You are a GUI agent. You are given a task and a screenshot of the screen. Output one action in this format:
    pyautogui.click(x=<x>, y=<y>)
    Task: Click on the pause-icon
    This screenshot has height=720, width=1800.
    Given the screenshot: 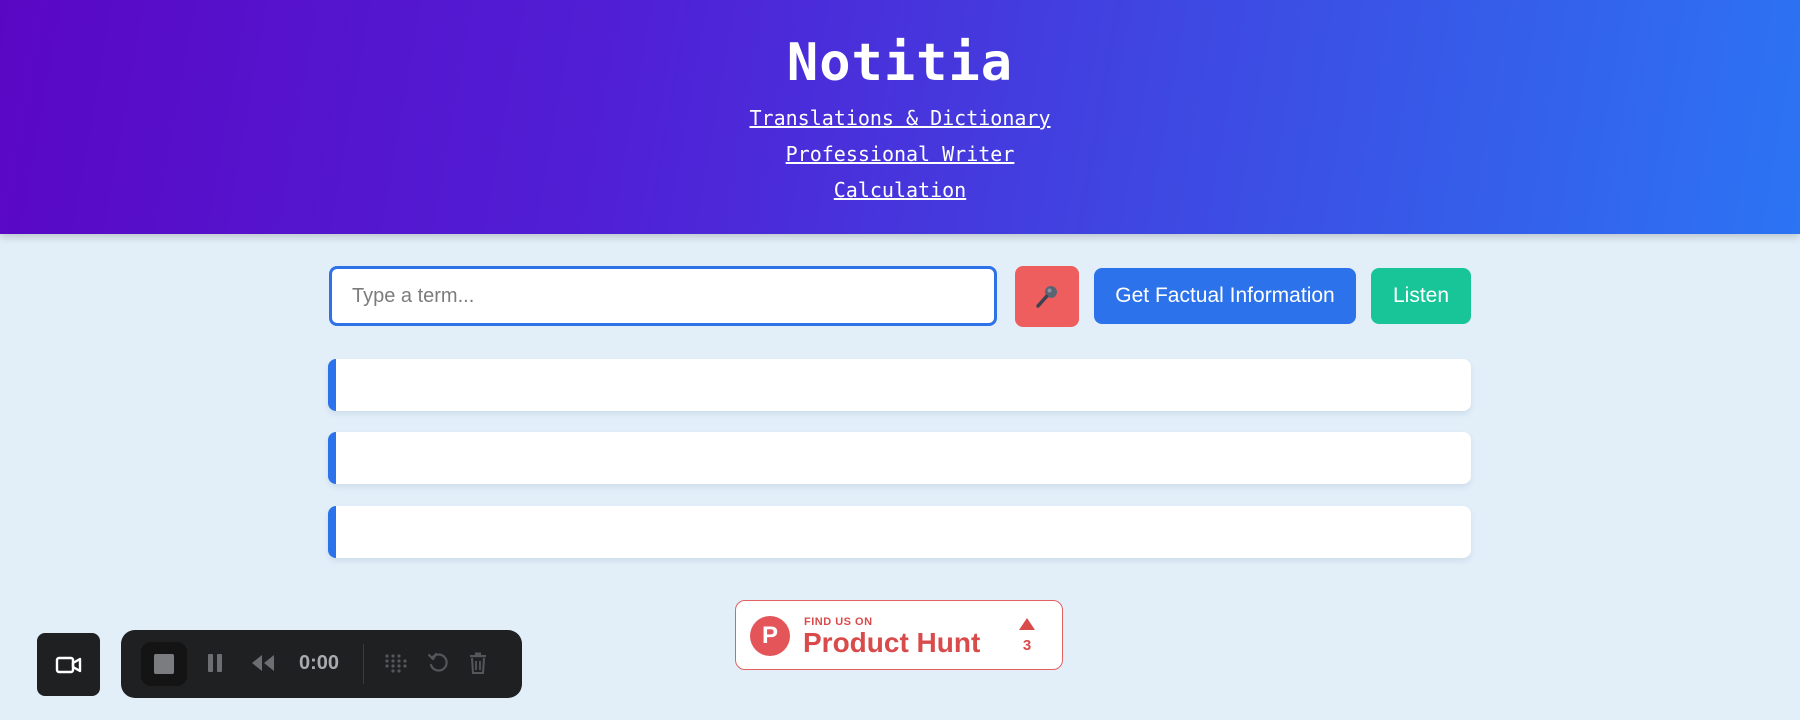 What is the action you would take?
    pyautogui.click(x=215, y=663)
    